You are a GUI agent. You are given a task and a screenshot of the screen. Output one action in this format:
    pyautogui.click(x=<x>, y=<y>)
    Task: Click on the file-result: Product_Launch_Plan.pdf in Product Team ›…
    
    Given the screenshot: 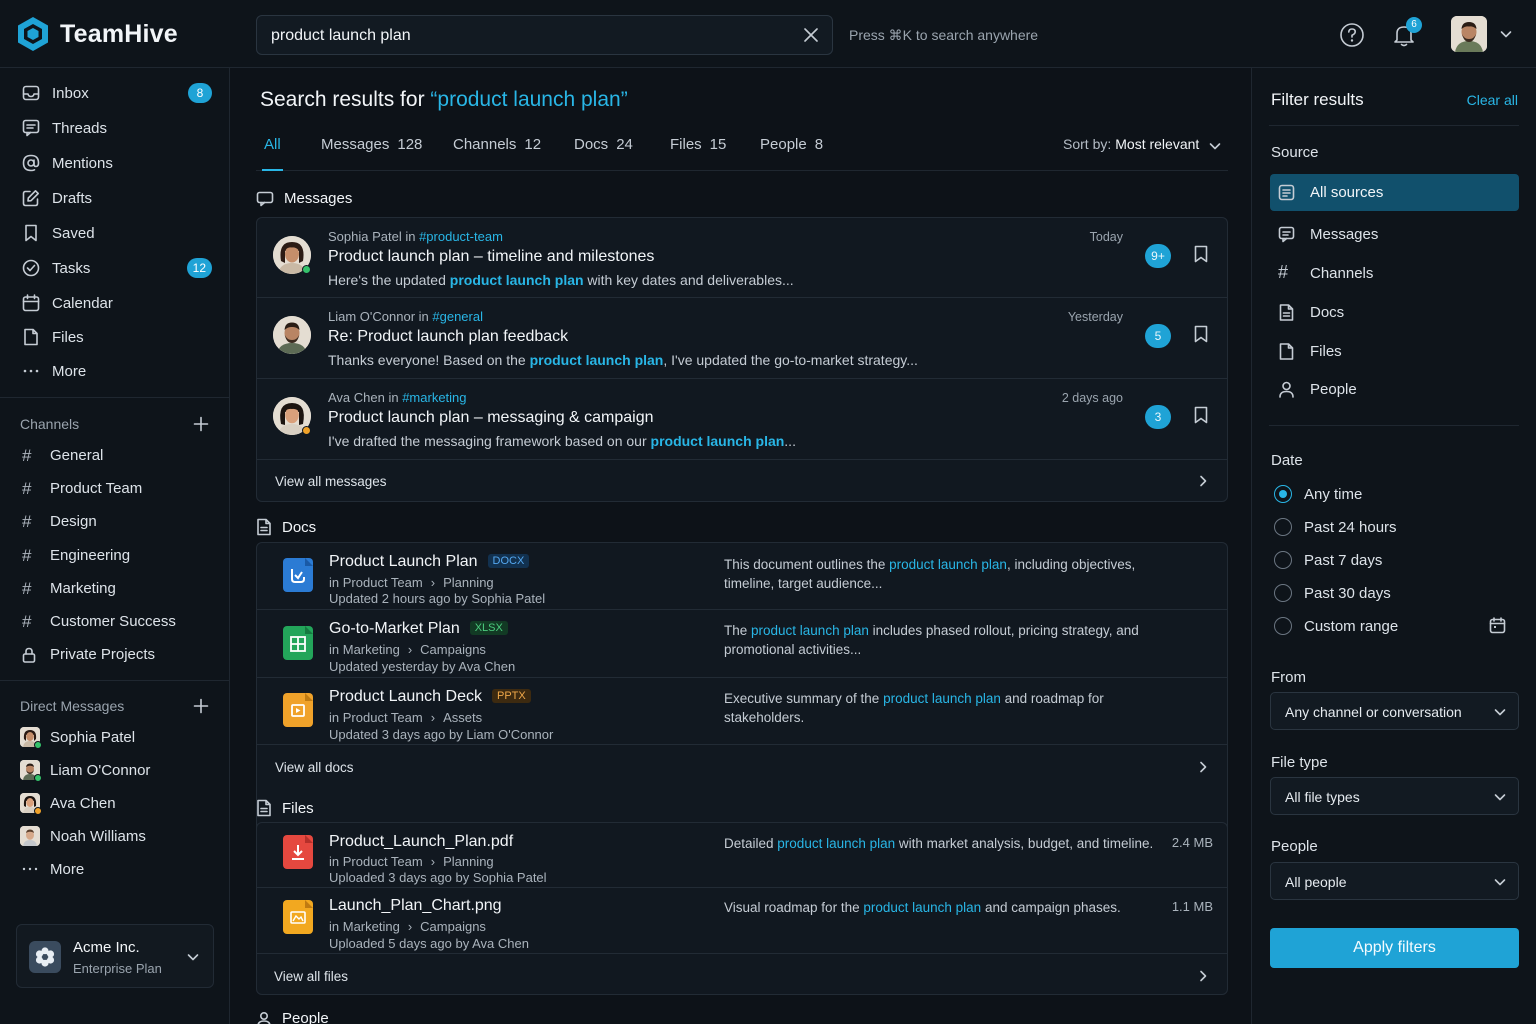 What is the action you would take?
    pyautogui.click(x=742, y=855)
    